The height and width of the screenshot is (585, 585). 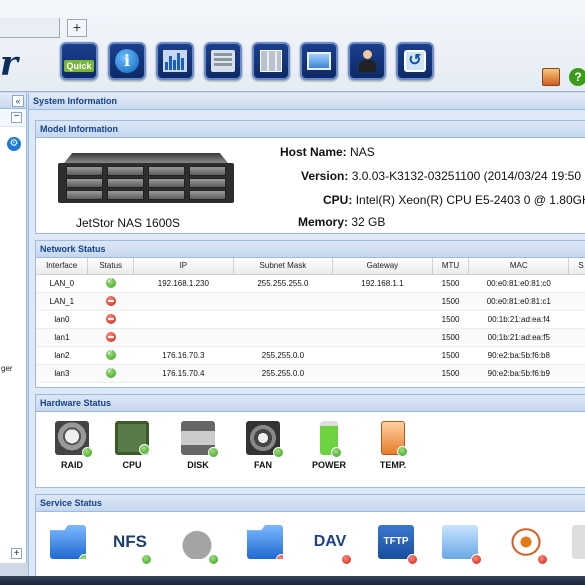 I want to click on raid-icon, so click(x=74, y=439).